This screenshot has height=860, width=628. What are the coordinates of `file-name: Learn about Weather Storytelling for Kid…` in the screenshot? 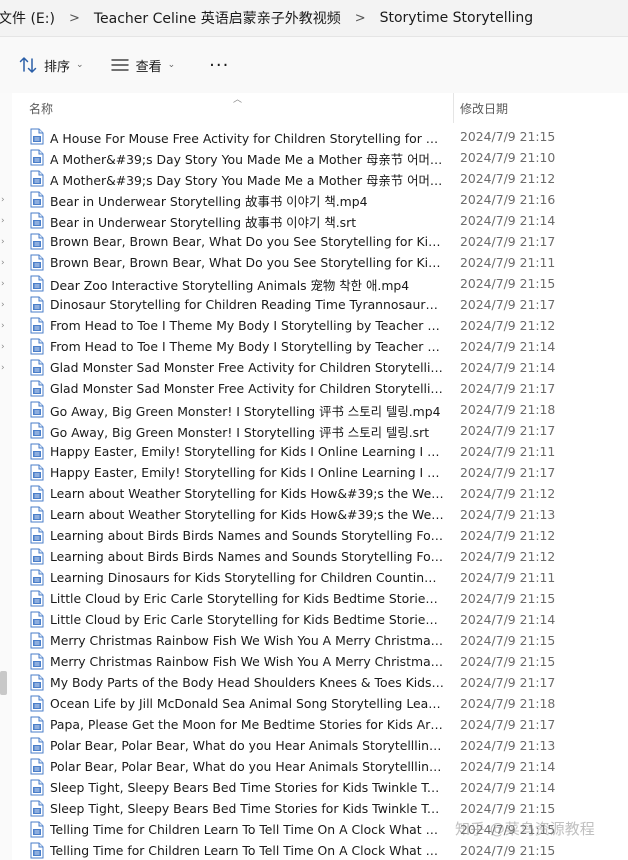 It's located at (247, 514).